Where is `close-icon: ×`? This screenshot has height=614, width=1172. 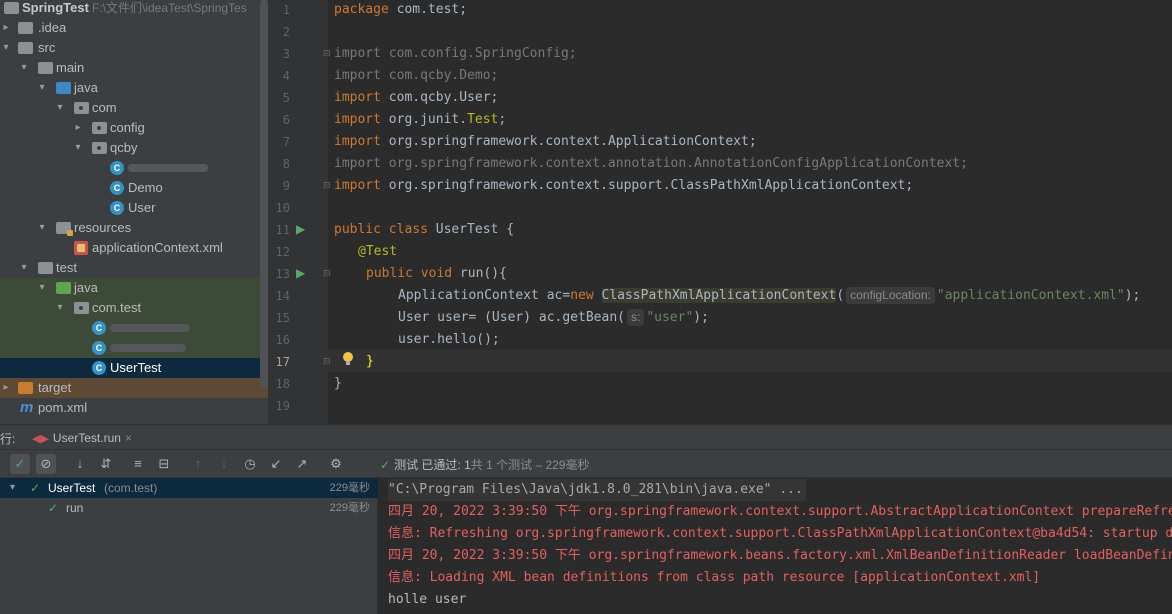
close-icon: × is located at coordinates (128, 438).